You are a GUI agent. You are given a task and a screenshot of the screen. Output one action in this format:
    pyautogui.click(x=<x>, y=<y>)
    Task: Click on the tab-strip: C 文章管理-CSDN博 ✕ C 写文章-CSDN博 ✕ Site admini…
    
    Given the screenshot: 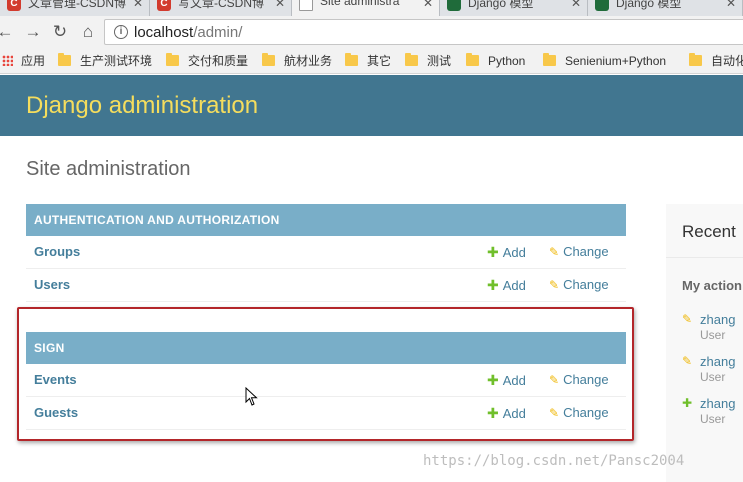 What is the action you would take?
    pyautogui.click(x=371, y=8)
    